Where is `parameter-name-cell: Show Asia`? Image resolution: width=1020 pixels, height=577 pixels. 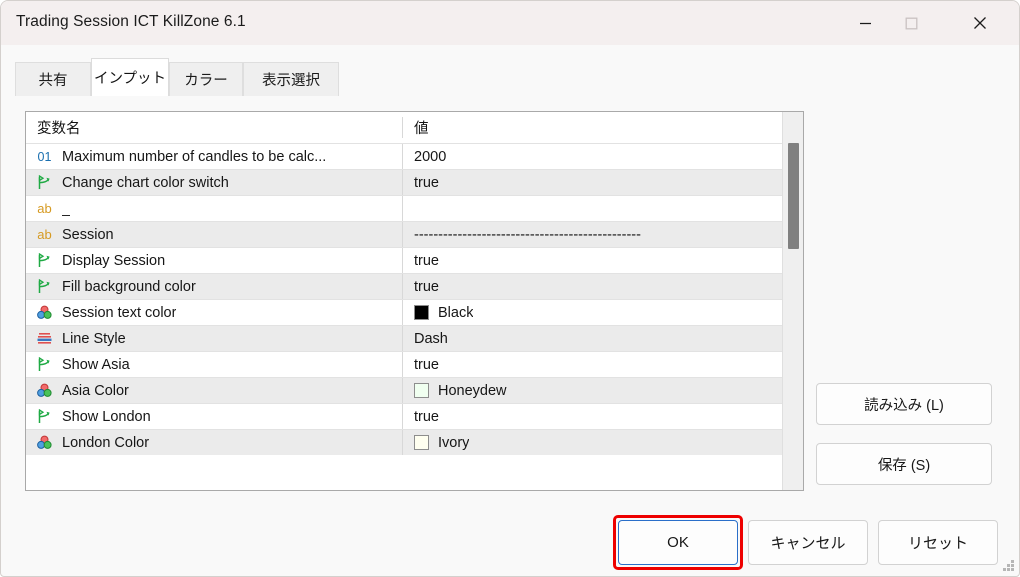 parameter-name-cell: Show Asia is located at coordinates (214, 364).